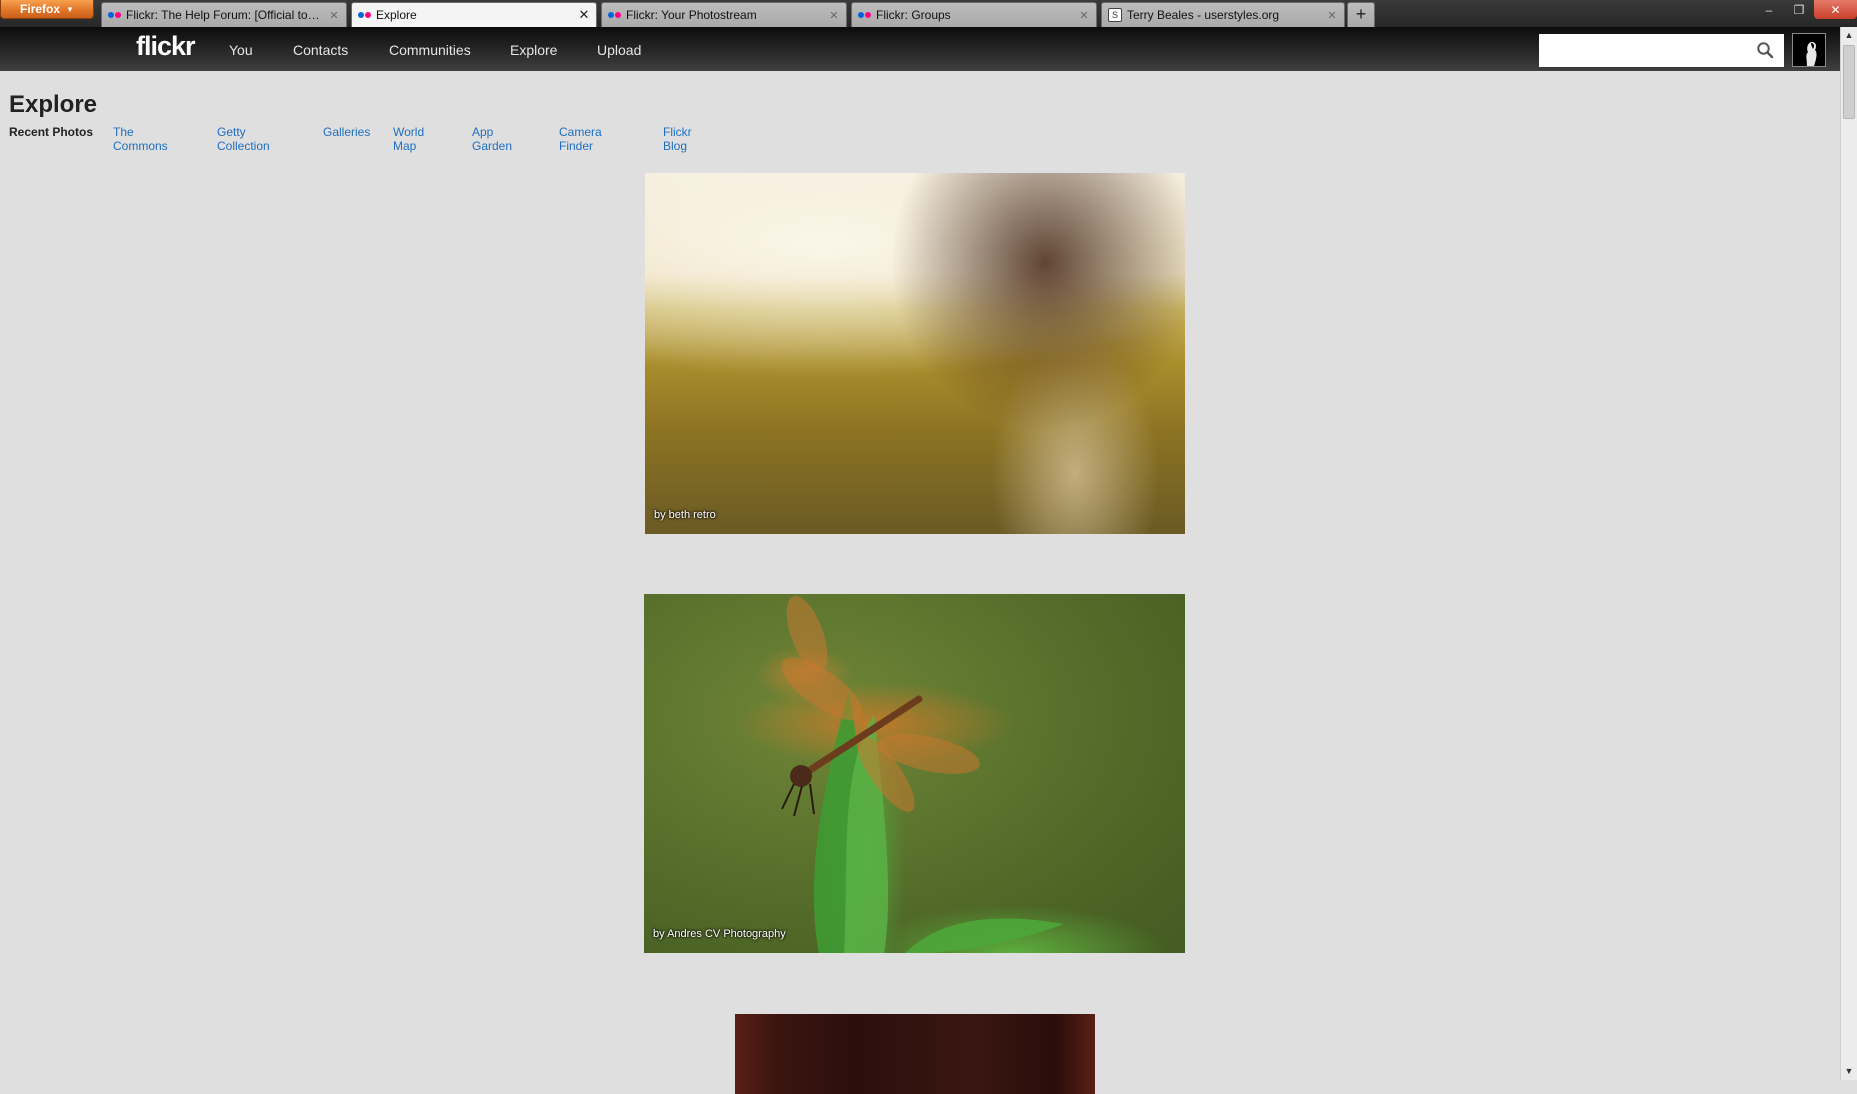 The height and width of the screenshot is (1094, 1857). I want to click on restore-button: ❐, so click(1799, 9).